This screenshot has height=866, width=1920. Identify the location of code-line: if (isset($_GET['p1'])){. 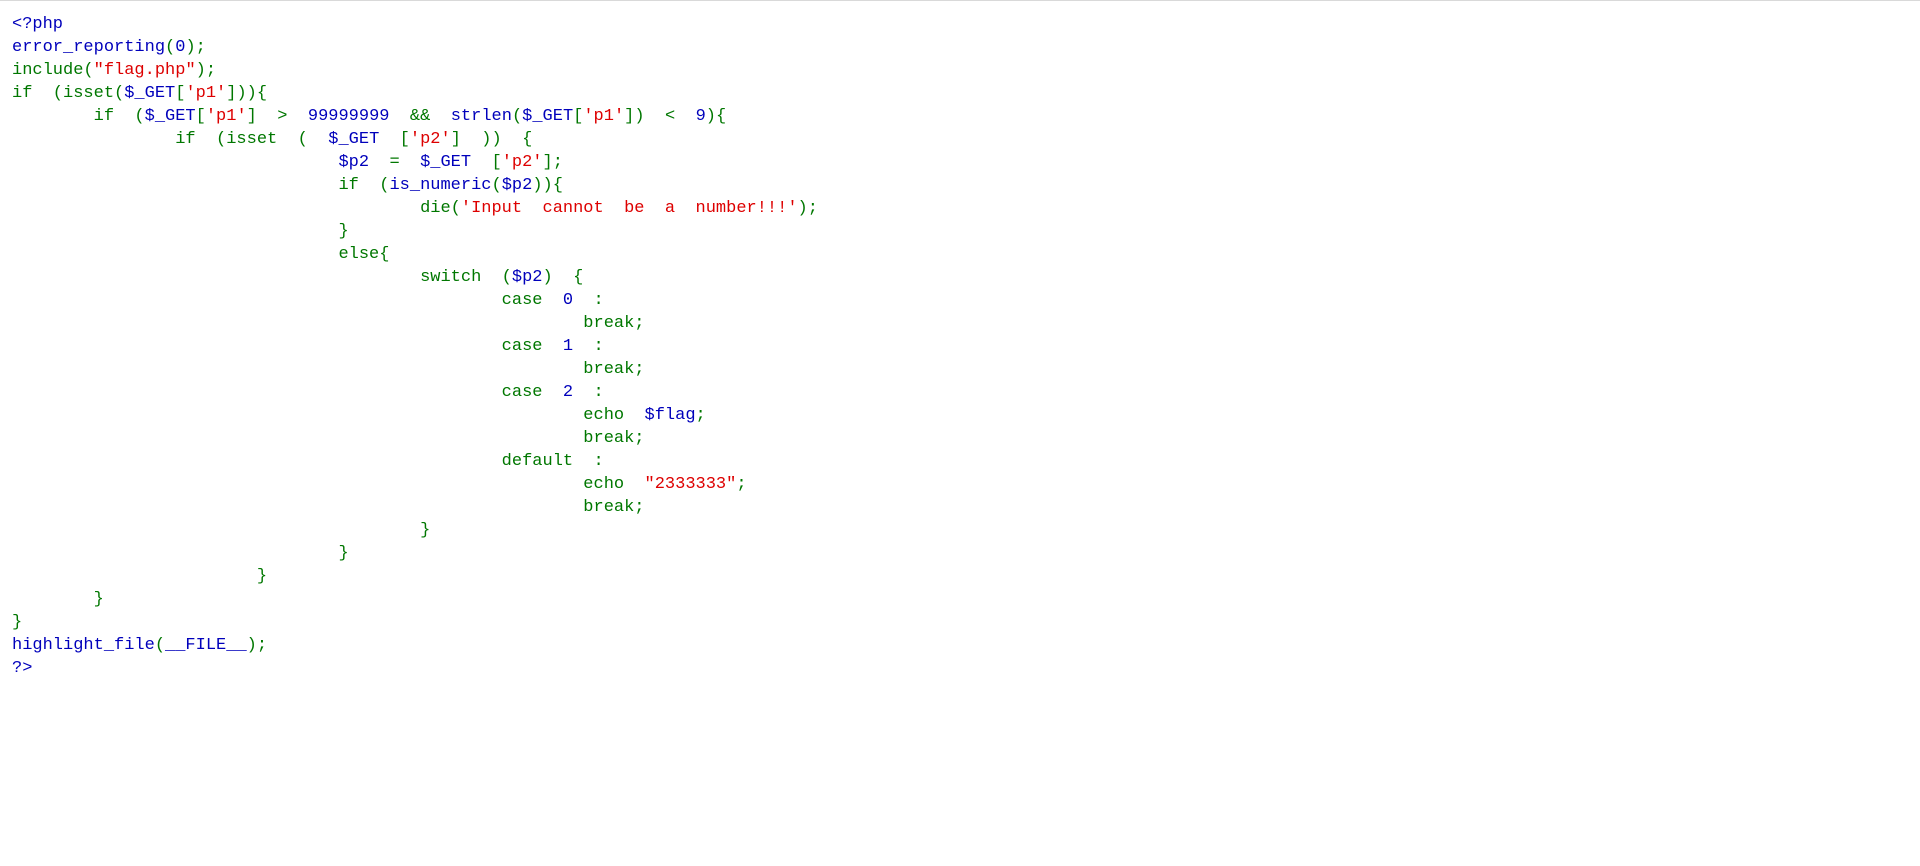
(415, 93).